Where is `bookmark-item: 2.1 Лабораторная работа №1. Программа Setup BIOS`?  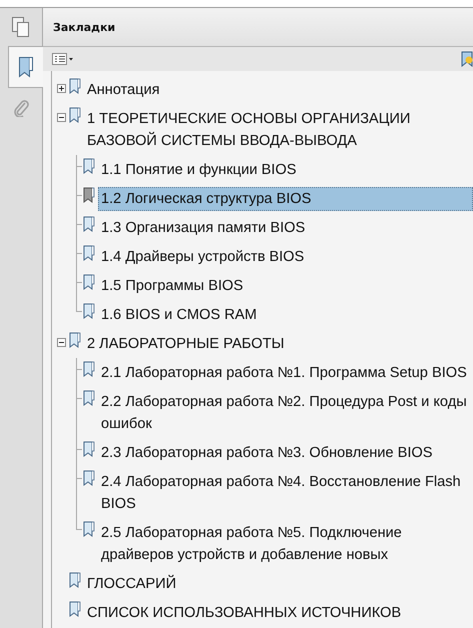
bookmark-item: 2.1 Лабораторная работа №1. Программа Setup BIOS is located at coordinates (285, 372).